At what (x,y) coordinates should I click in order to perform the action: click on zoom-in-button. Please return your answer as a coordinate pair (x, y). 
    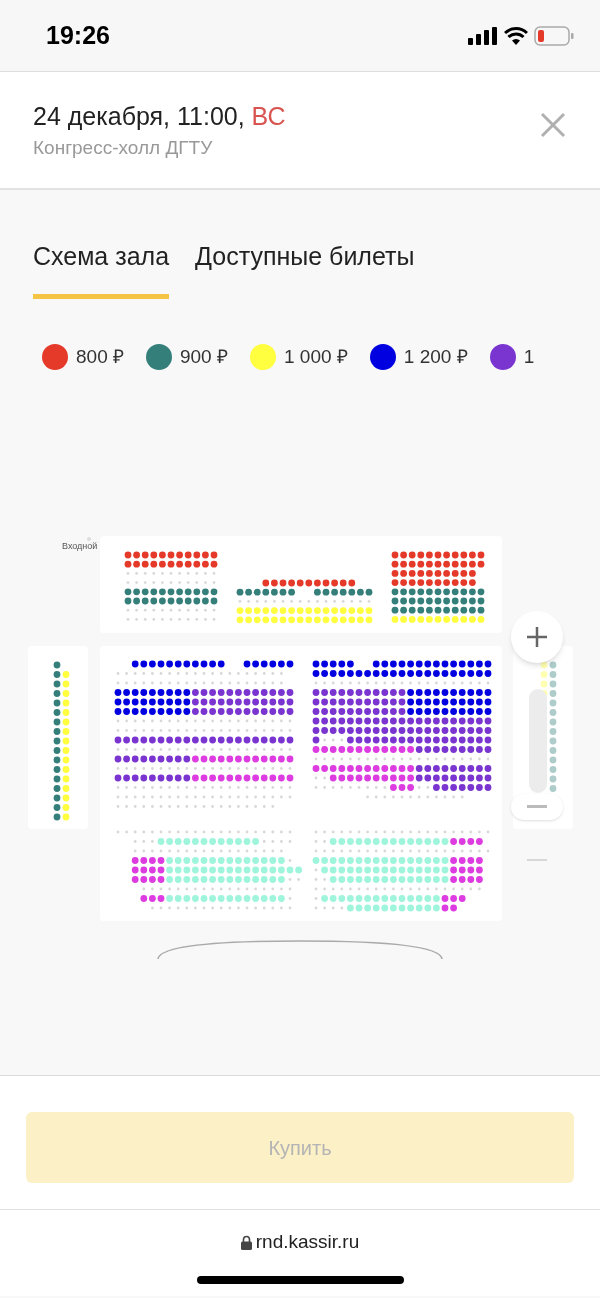
    Looking at the image, I should click on (537, 637).